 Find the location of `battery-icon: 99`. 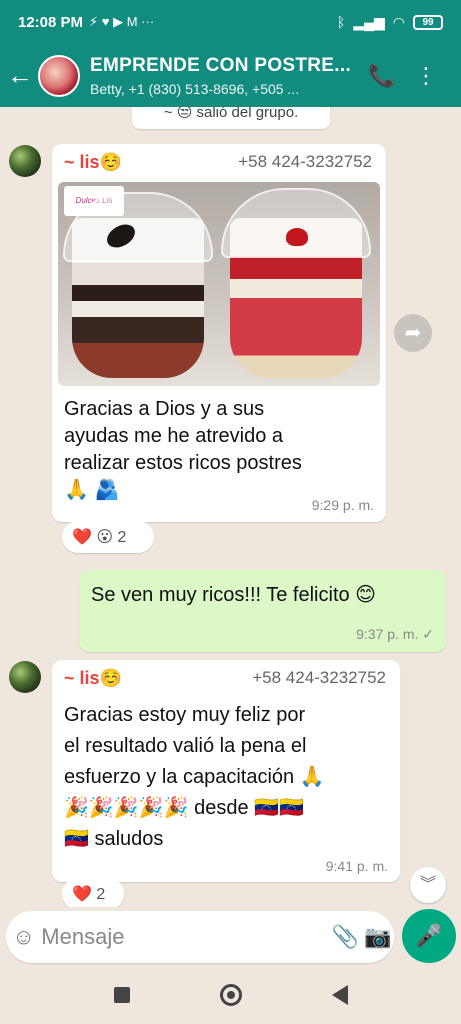

battery-icon: 99 is located at coordinates (428, 22).